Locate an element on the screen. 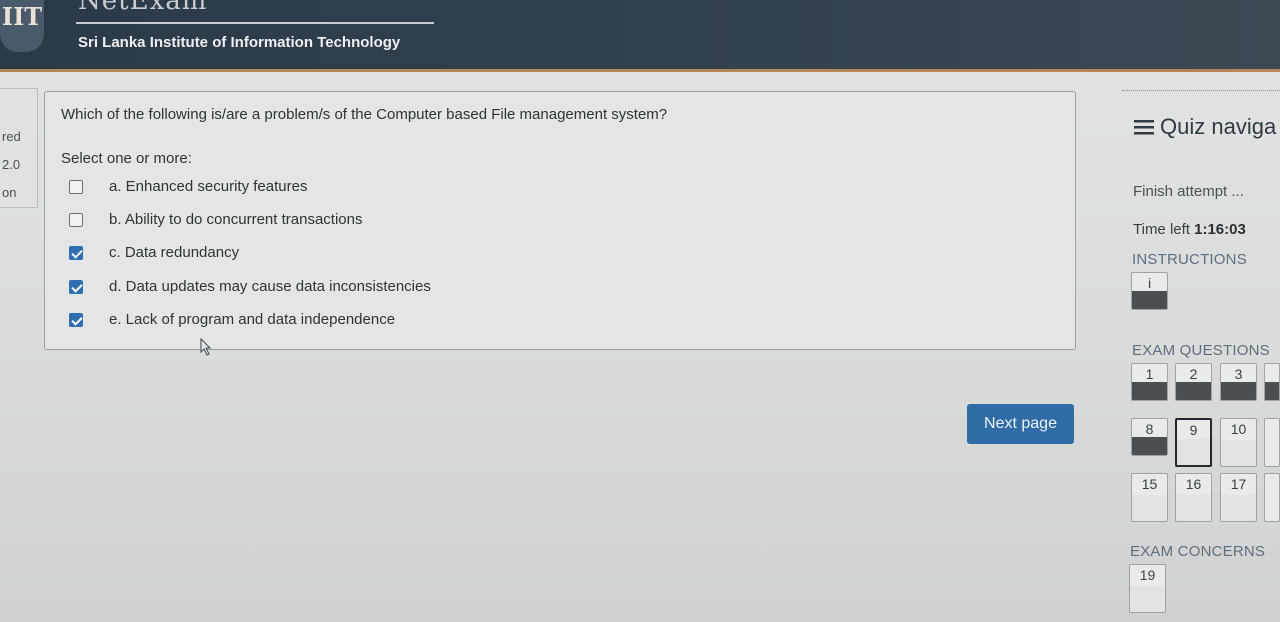  question-prompt: Select one or more: is located at coordinates (126, 158).